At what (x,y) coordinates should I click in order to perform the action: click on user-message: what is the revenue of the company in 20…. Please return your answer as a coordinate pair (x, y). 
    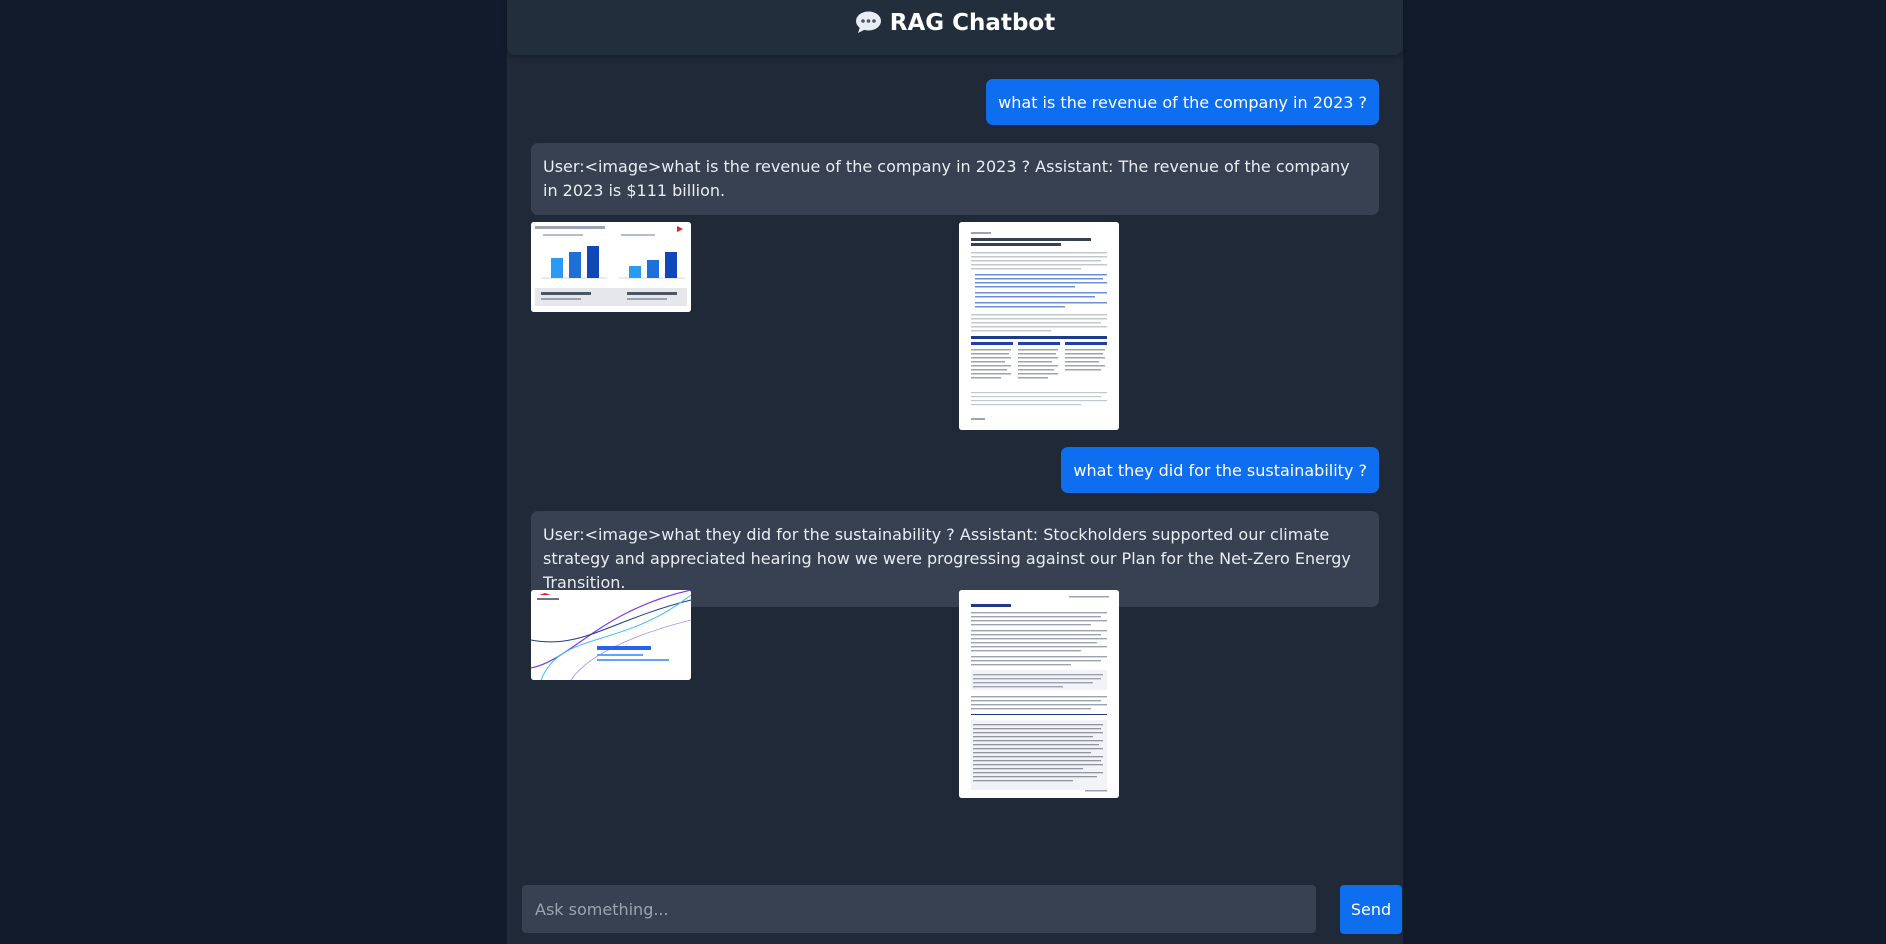
    Looking at the image, I should click on (1182, 102).